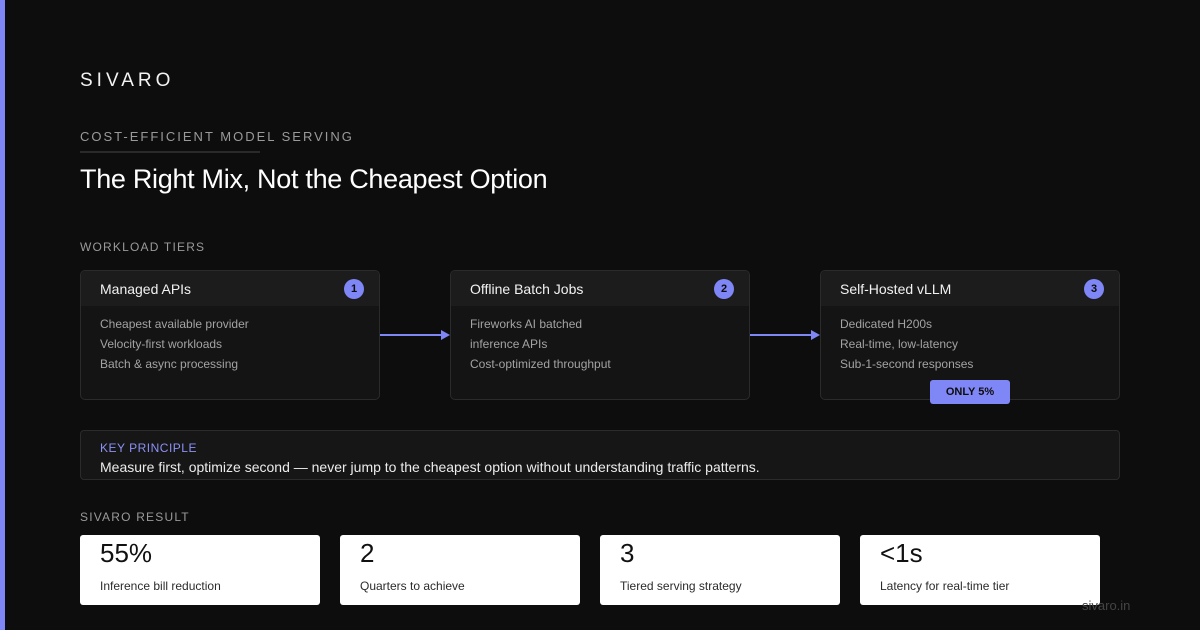  Describe the element at coordinates (143, 247) in the screenshot. I see `workload-tiers-label: WORKLOAD TIERS` at that location.